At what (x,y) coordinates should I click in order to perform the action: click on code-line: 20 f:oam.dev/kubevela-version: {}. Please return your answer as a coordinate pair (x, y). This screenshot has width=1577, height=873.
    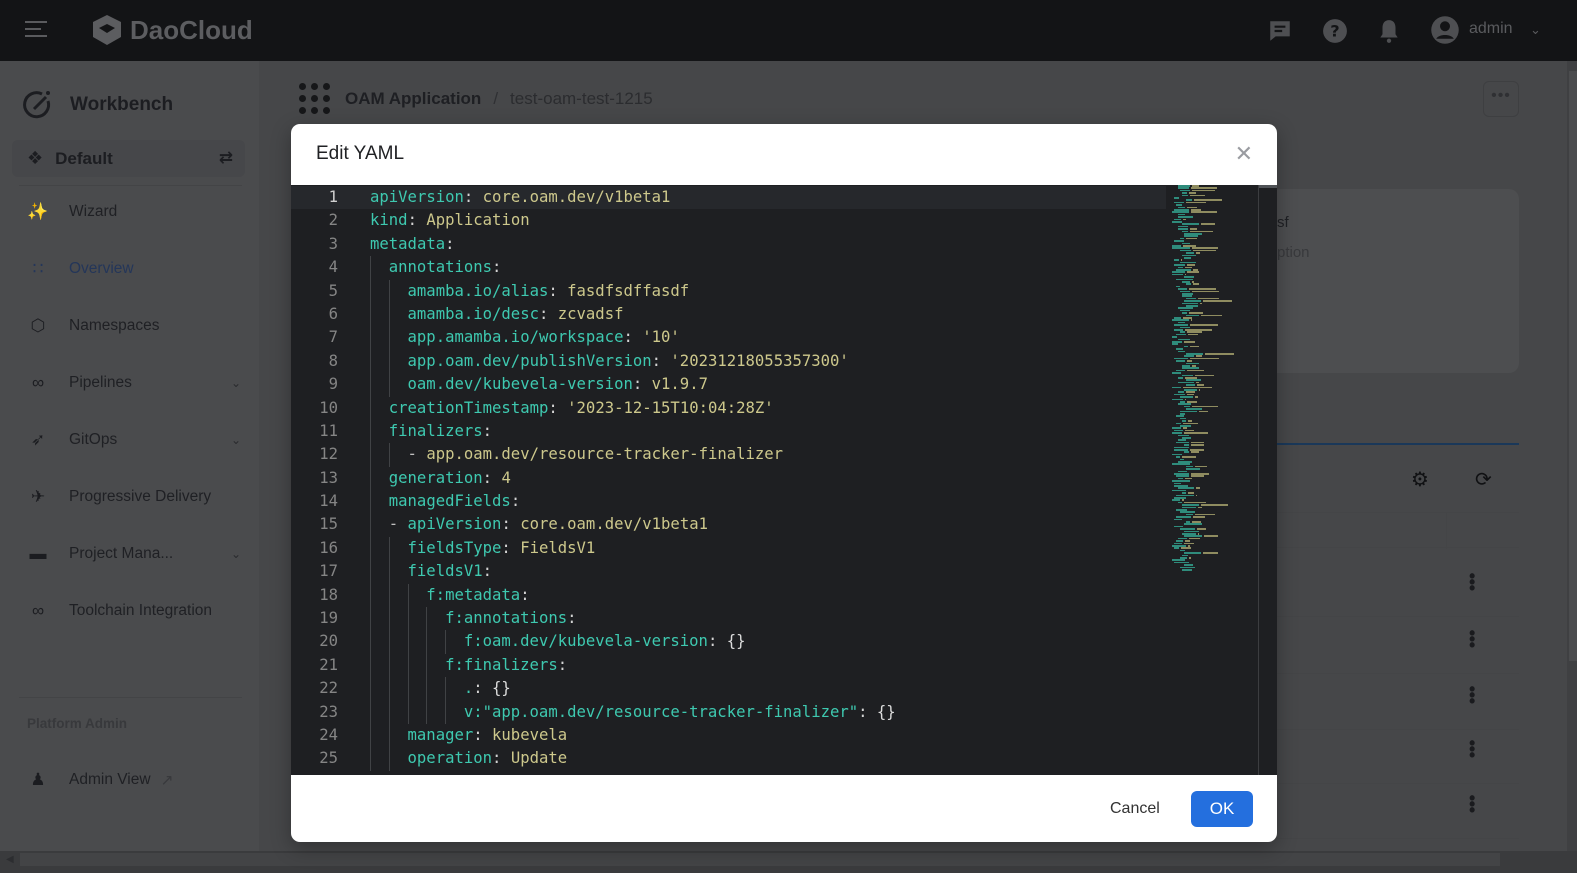
    Looking at the image, I should click on (728, 642).